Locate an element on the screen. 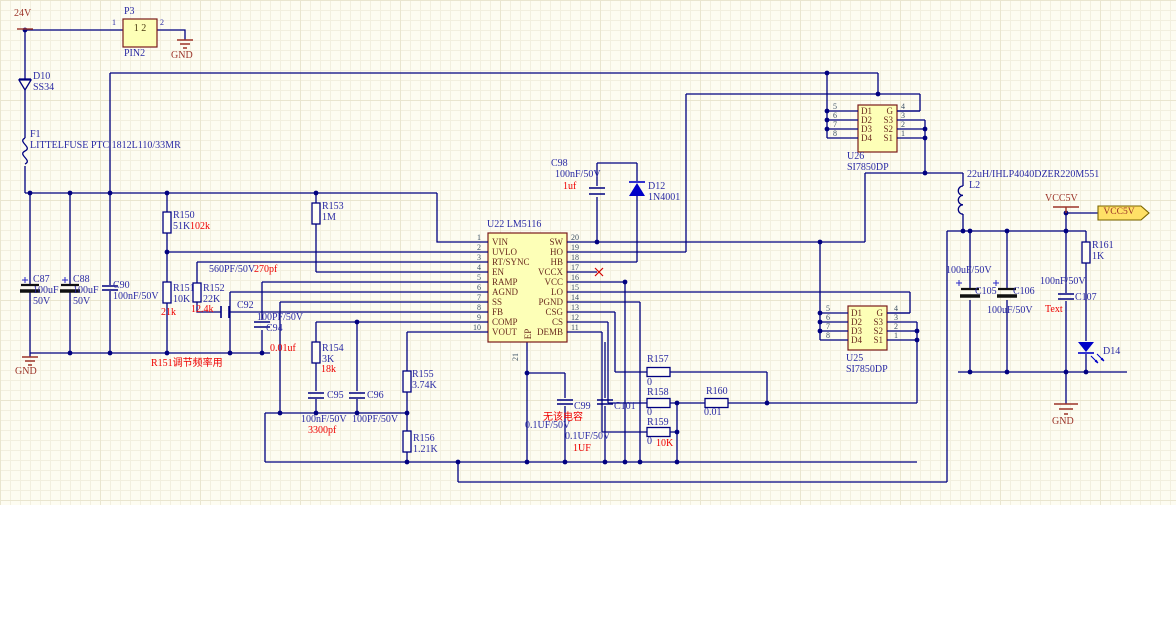 This screenshot has height=617, width=1176. label-r155-val: 3.74K is located at coordinates (424, 386).